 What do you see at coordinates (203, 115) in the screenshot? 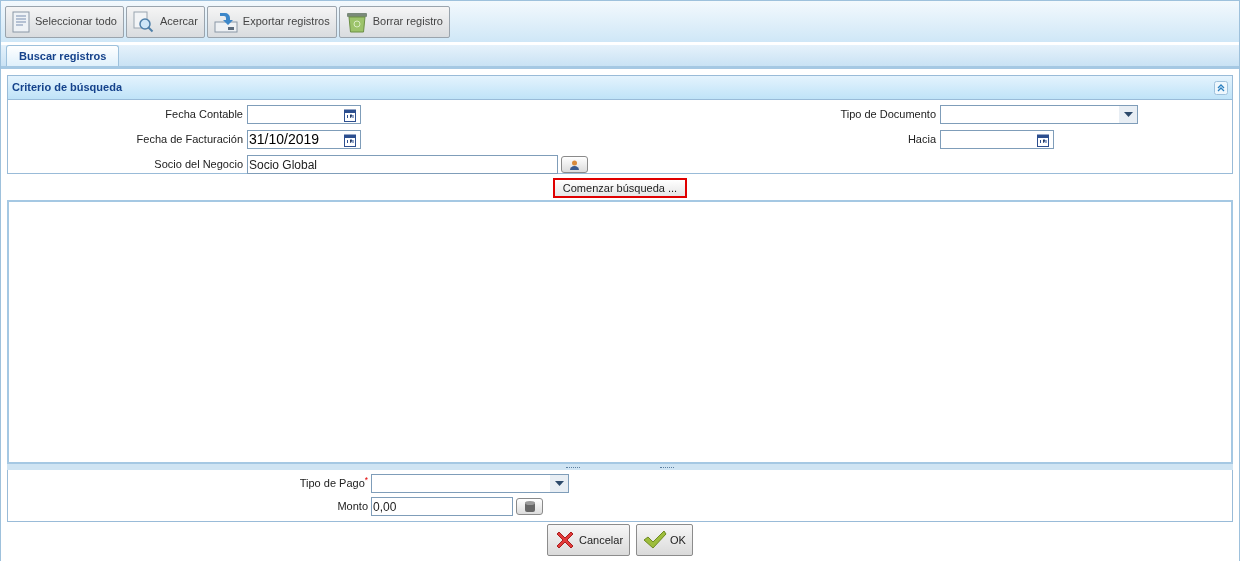
I see `field-label: Fecha Contable` at bounding box center [203, 115].